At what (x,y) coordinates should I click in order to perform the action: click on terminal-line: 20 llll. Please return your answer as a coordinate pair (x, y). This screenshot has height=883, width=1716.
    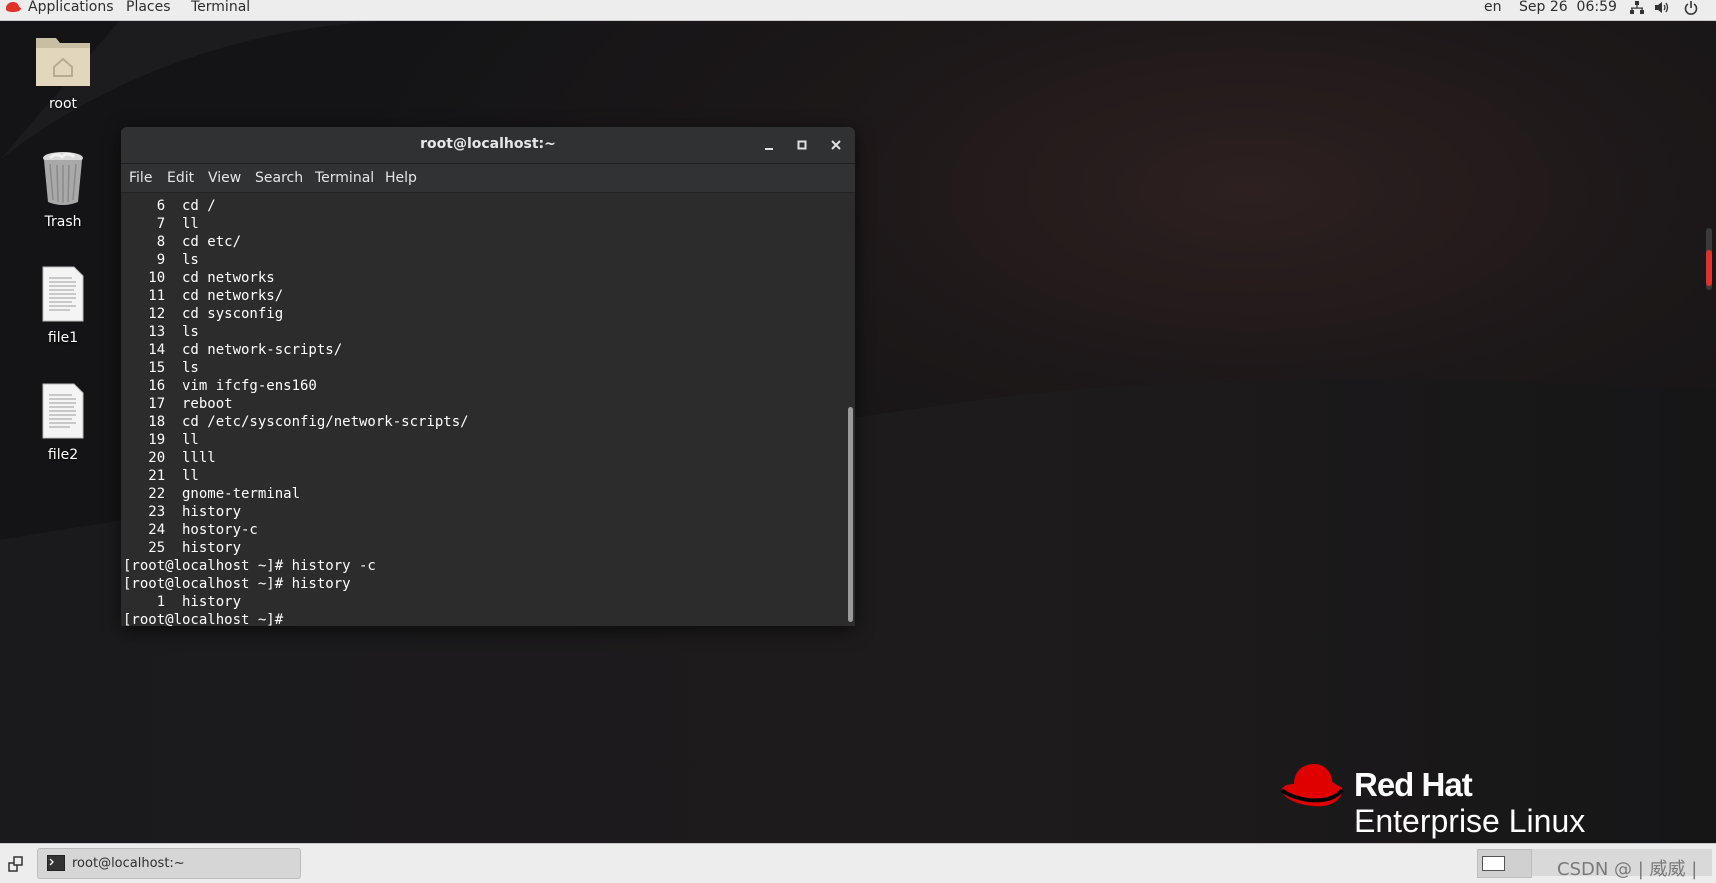
    Looking at the image, I should click on (169, 458).